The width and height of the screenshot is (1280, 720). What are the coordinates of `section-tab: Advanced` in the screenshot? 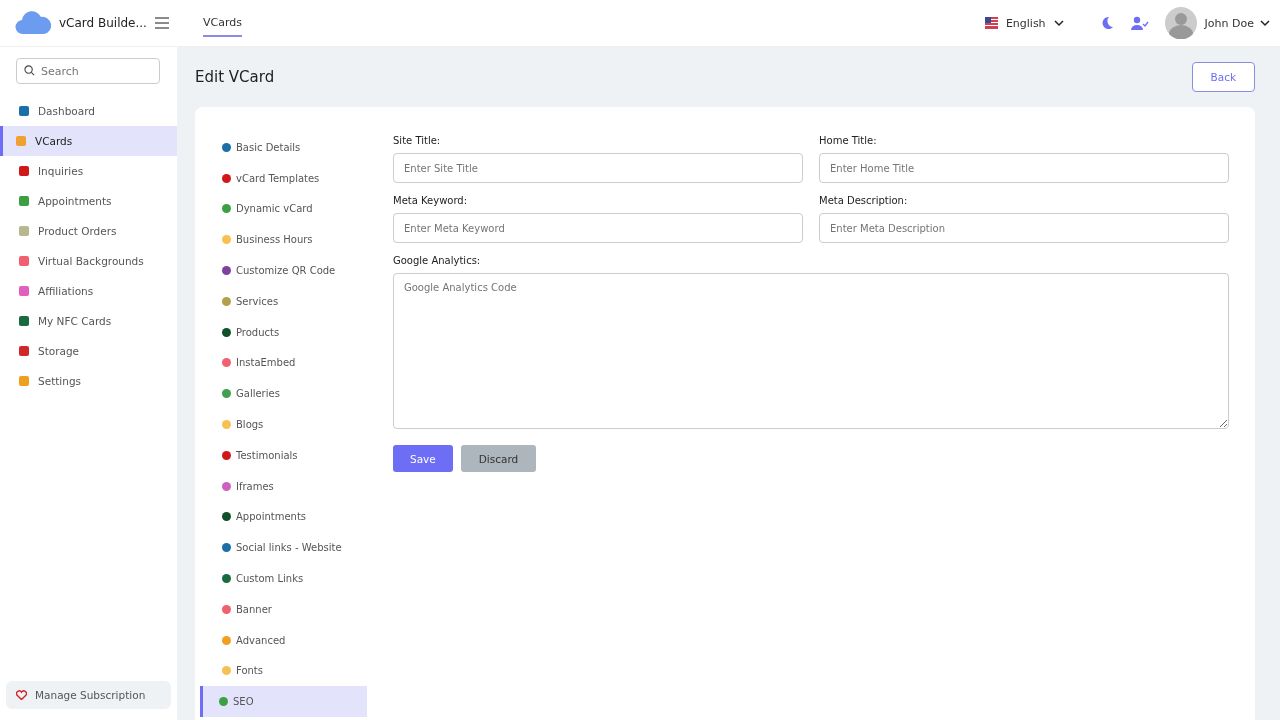 It's located at (283, 640).